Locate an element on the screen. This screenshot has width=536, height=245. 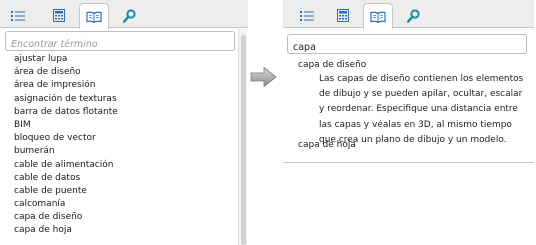
result-term: capa de hoja is located at coordinates (327, 145).